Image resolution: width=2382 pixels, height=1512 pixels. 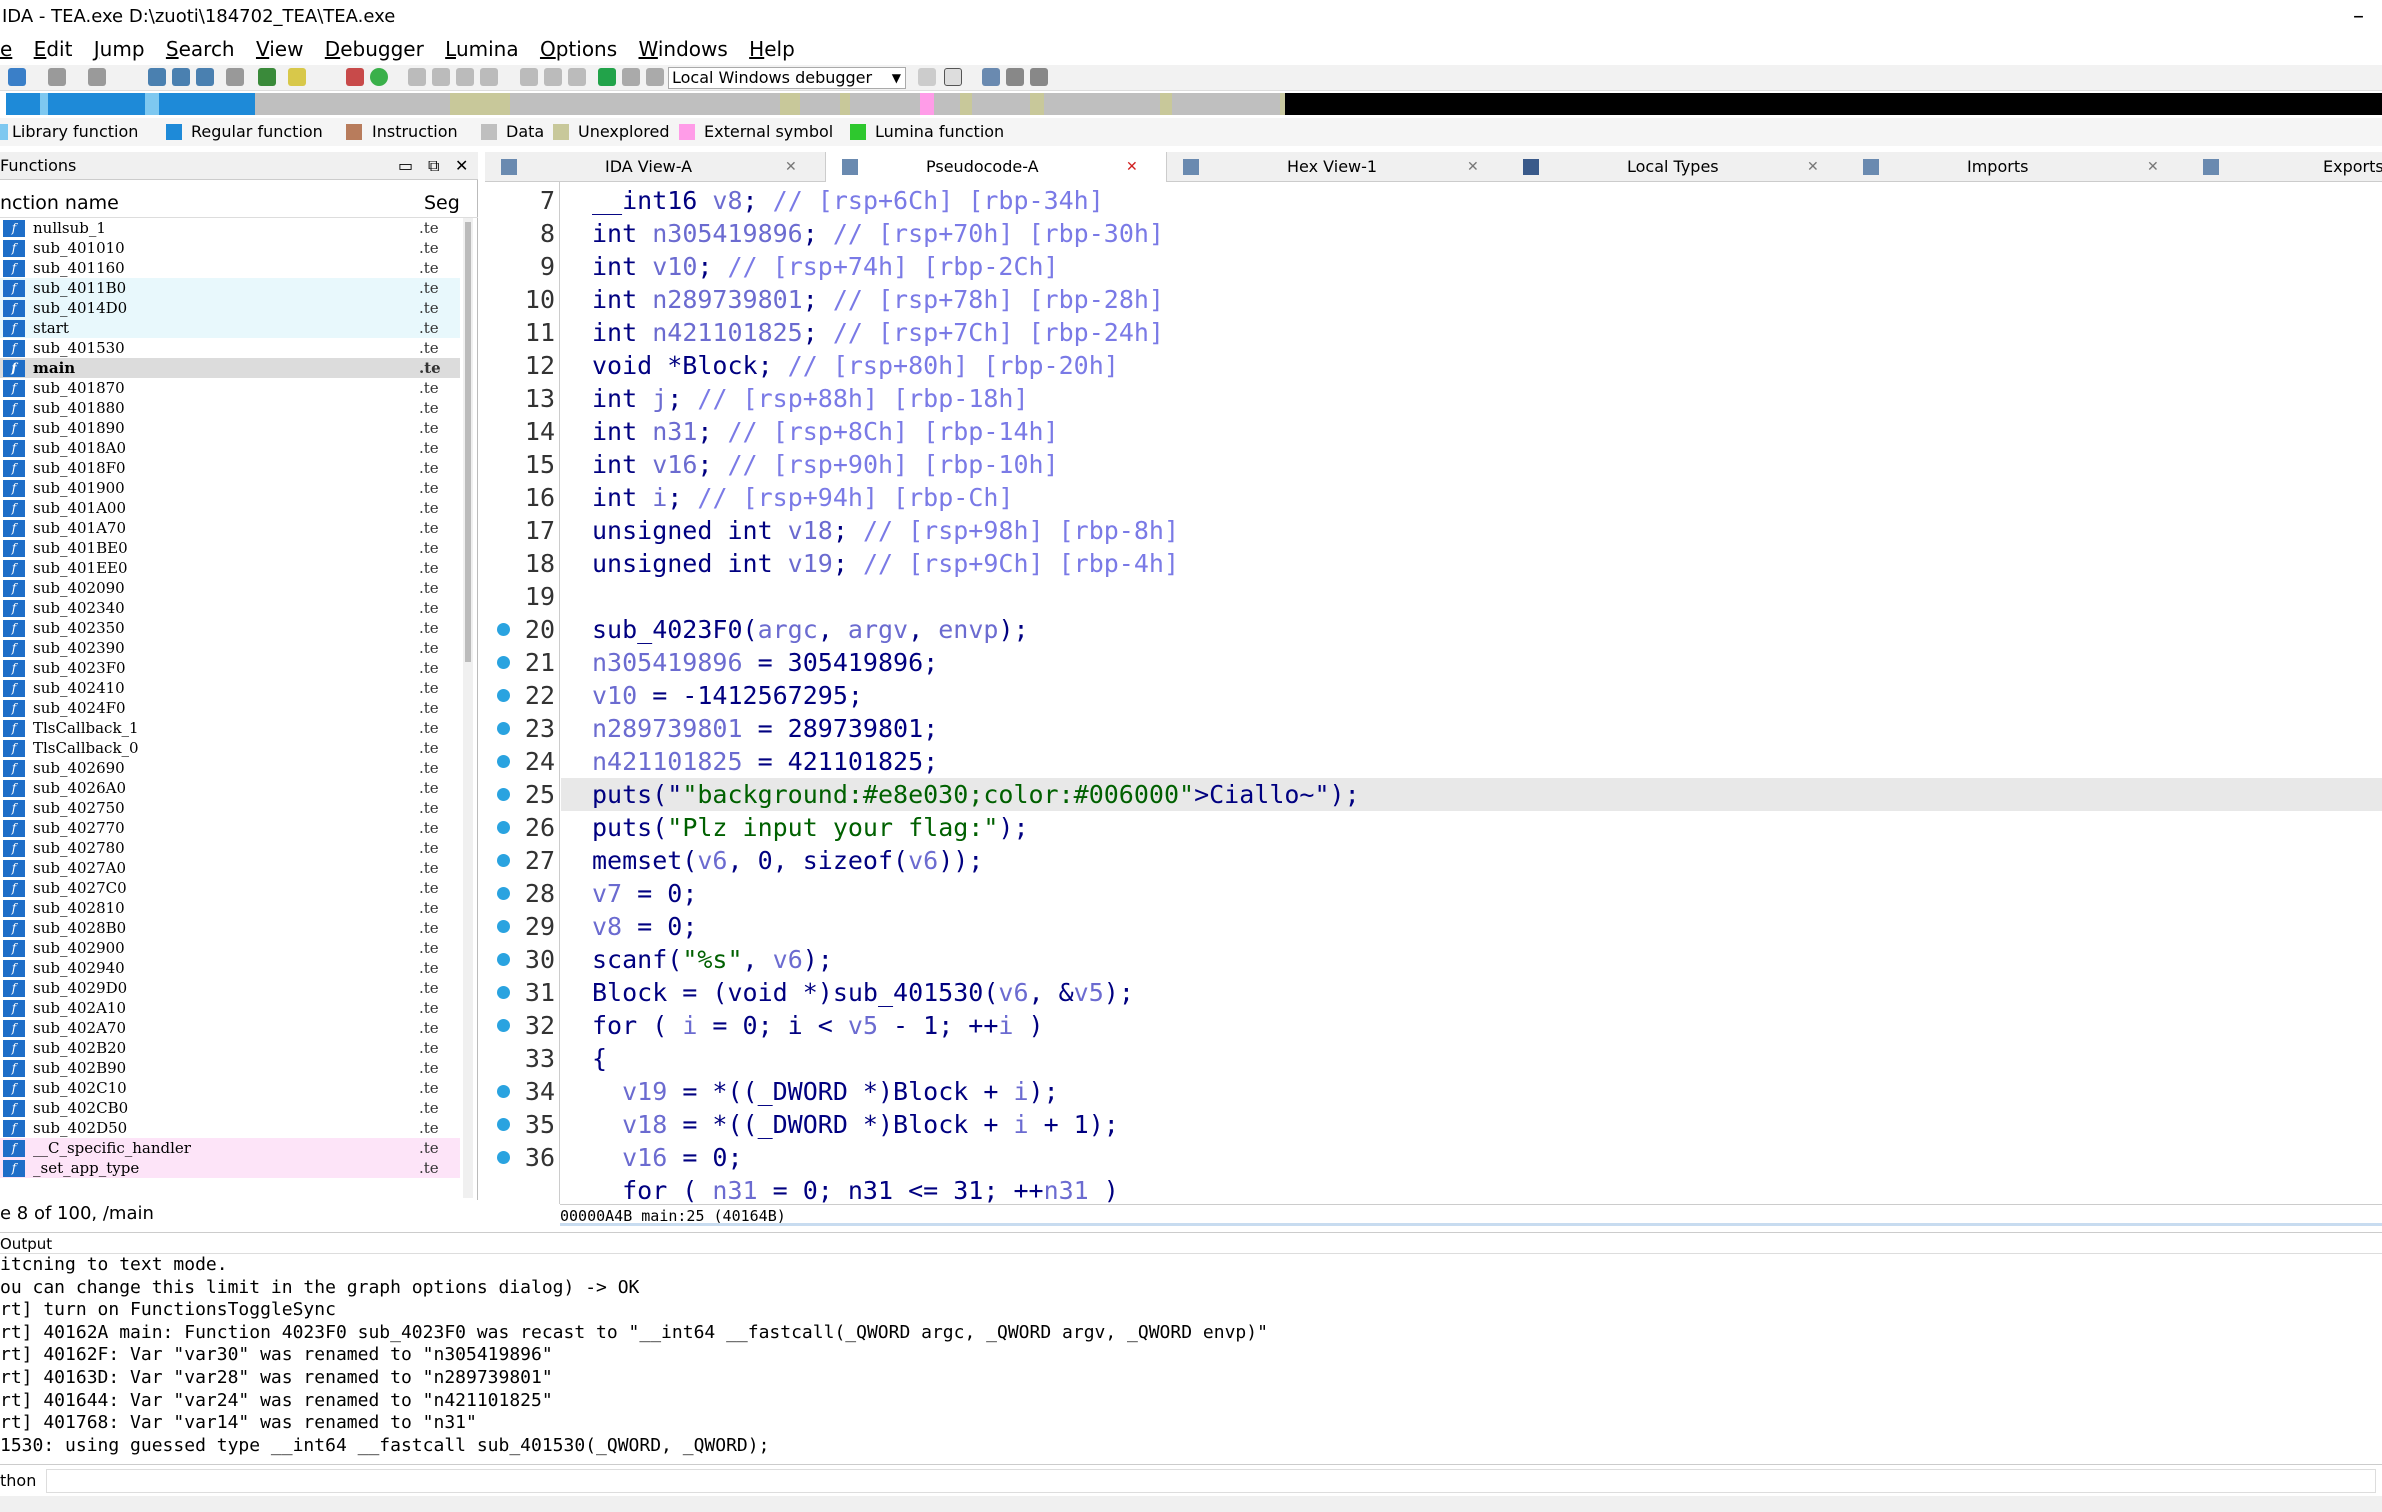 I want to click on function-row: f sub_402810 .te, so click(x=230, y=908).